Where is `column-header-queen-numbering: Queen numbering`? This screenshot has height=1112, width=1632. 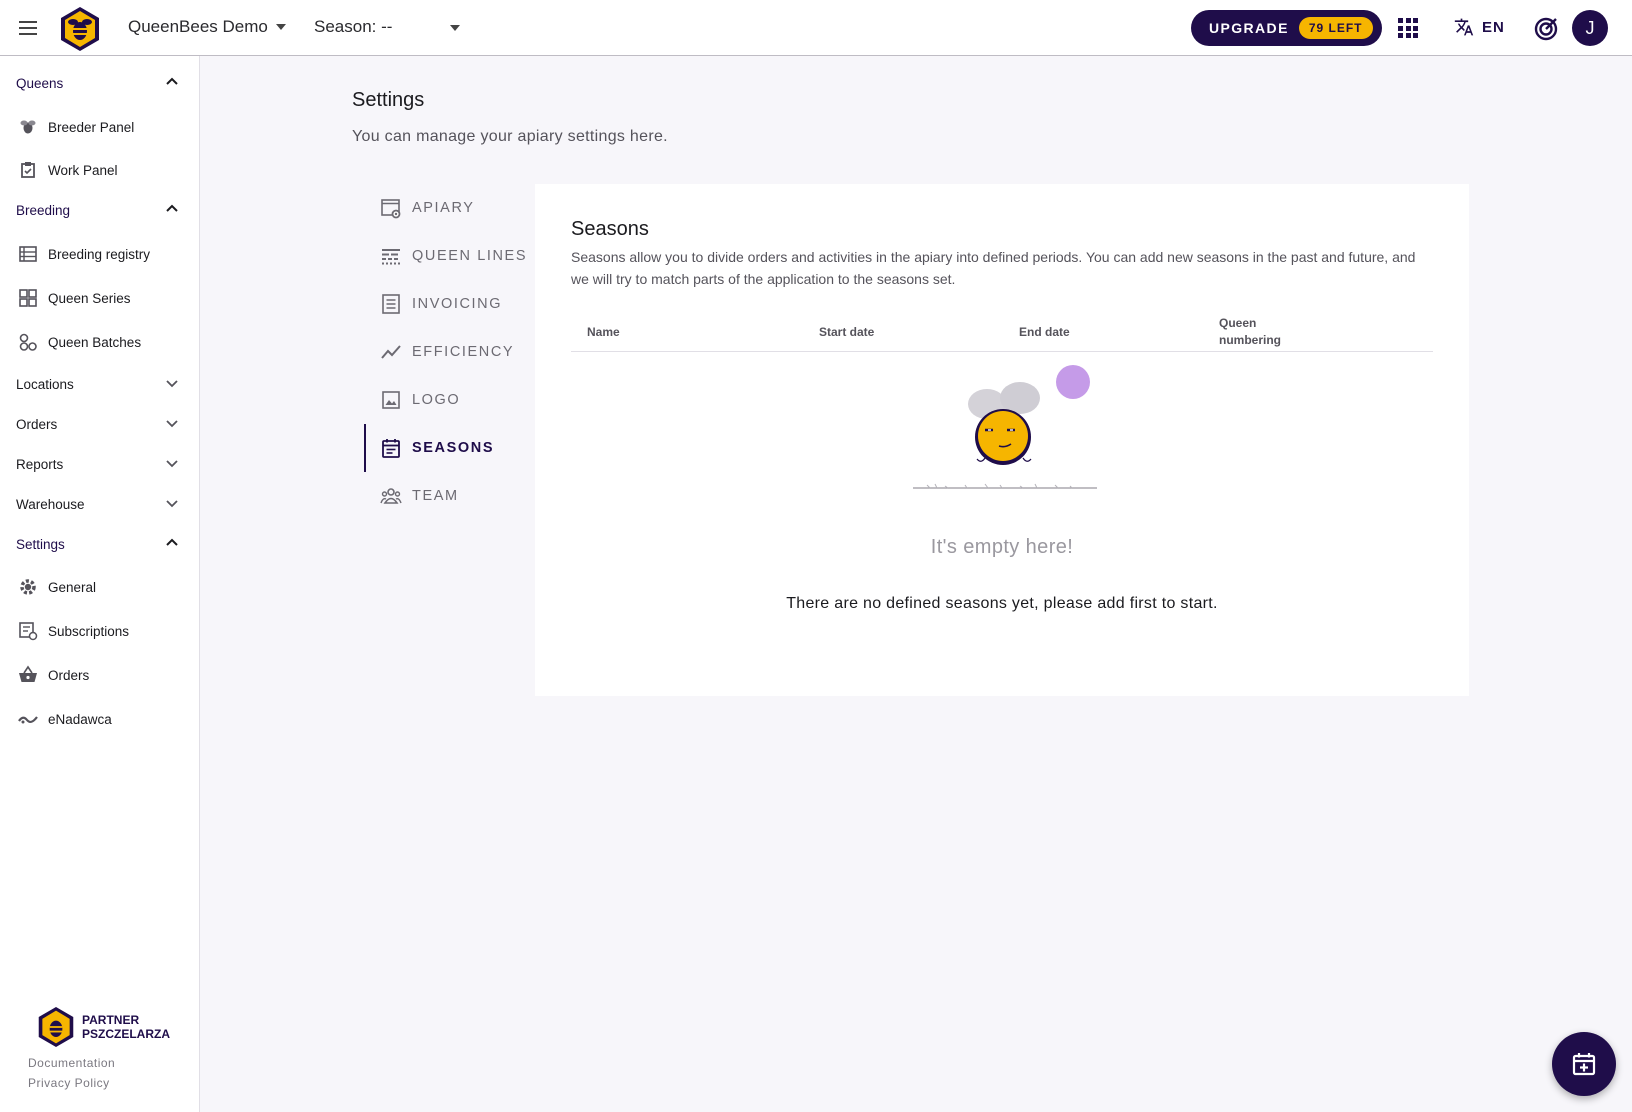 column-header-queen-numbering: Queen numbering is located at coordinates (1255, 332).